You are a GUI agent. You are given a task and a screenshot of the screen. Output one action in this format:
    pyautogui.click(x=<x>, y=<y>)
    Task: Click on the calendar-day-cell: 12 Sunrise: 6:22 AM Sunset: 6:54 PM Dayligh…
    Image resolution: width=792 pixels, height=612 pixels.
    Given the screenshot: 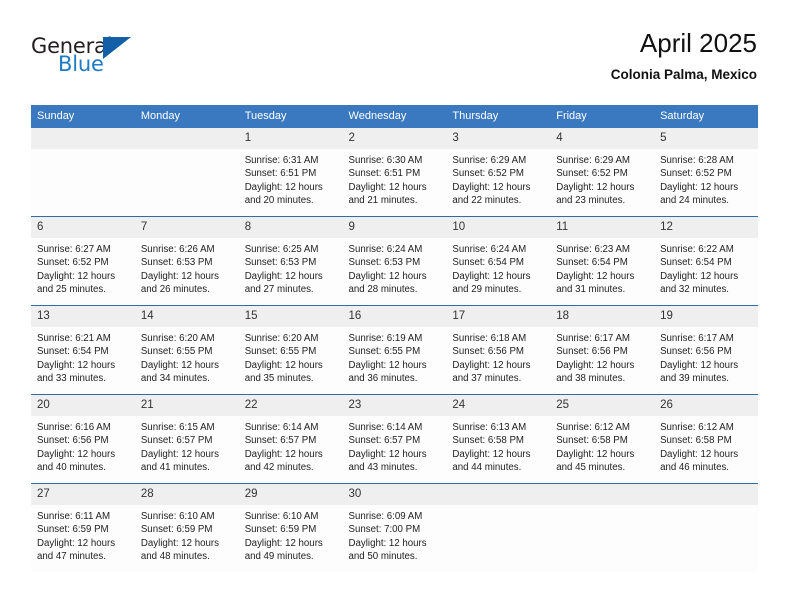 What is the action you would take?
    pyautogui.click(x=706, y=261)
    